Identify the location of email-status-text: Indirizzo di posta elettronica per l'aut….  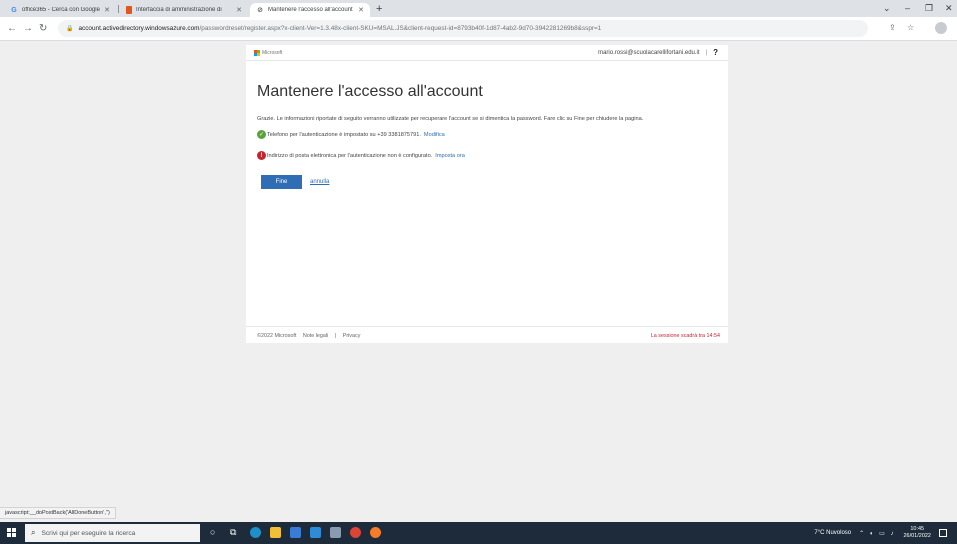
(350, 155).